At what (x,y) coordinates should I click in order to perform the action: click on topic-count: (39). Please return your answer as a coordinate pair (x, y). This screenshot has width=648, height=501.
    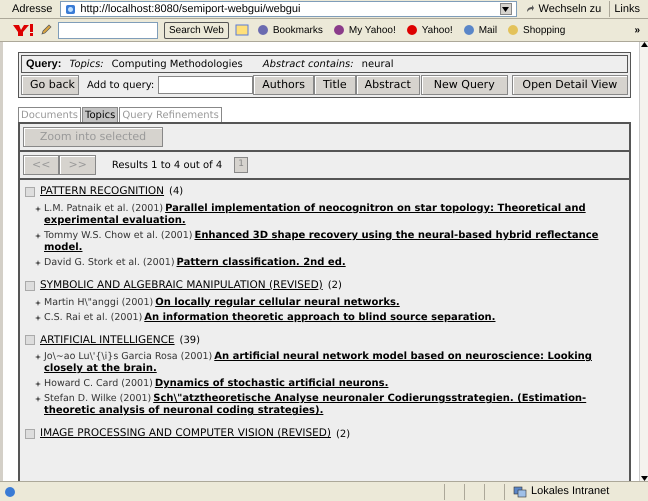
    Looking at the image, I should click on (190, 341).